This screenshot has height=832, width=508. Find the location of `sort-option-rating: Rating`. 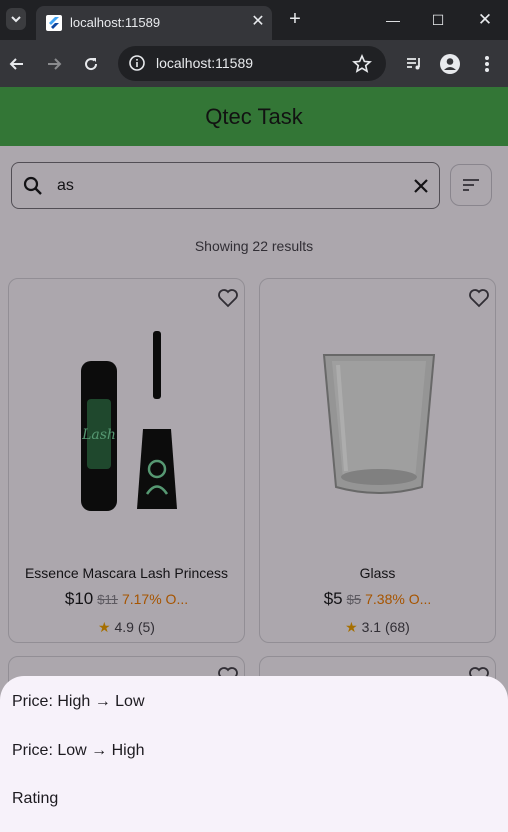

sort-option-rating: Rating is located at coordinates (35, 799).